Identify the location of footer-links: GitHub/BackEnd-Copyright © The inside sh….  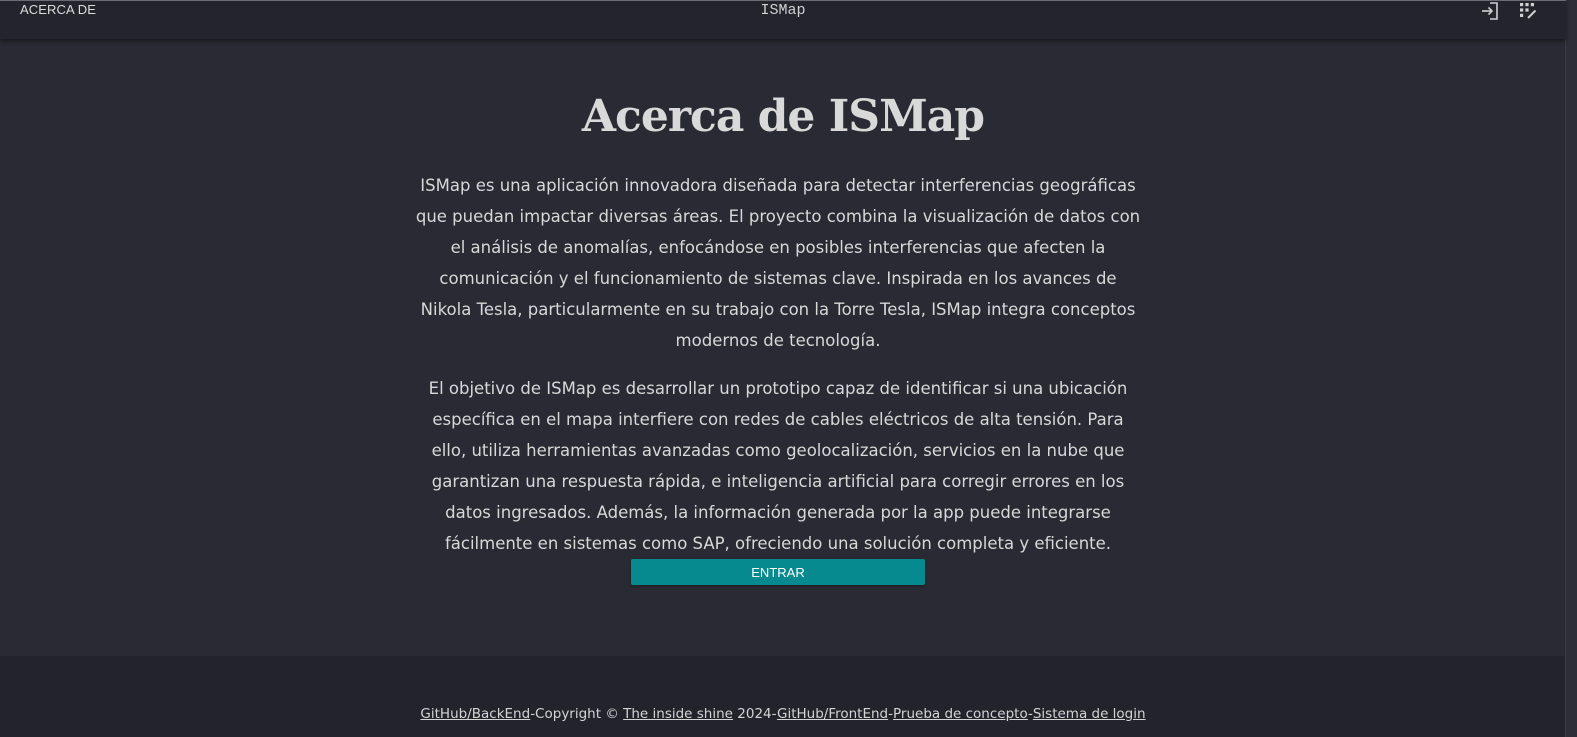
(783, 714).